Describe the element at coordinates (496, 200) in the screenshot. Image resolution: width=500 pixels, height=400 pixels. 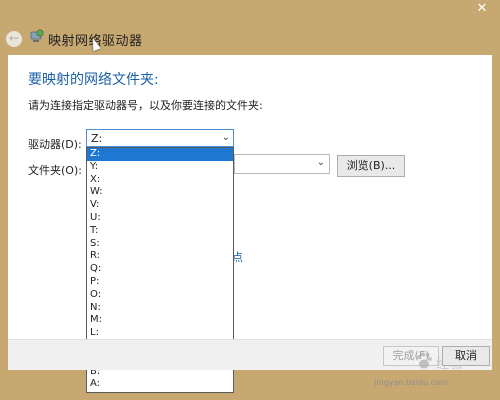
I see `window-border-right` at that location.